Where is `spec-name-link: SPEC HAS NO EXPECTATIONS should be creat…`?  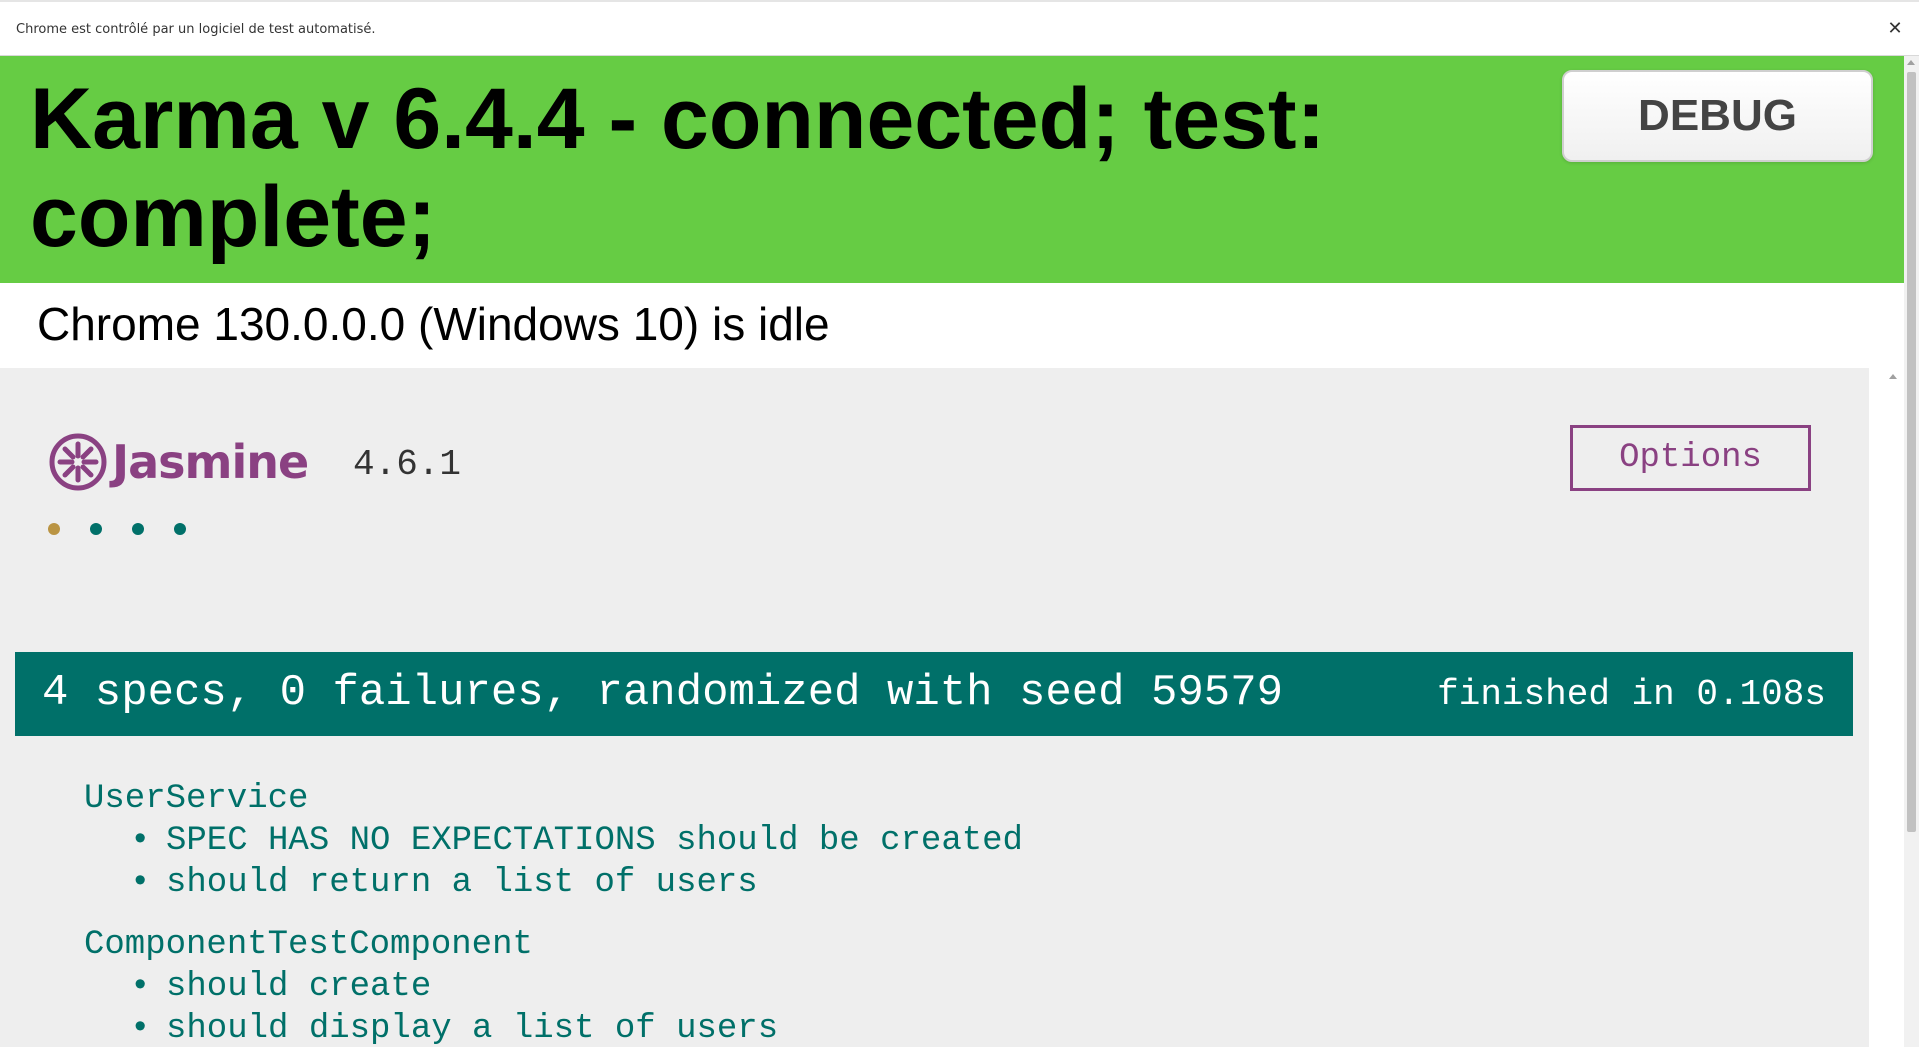
spec-name-link: SPEC HAS NO EXPECTATIONS should be creat… is located at coordinates (594, 841).